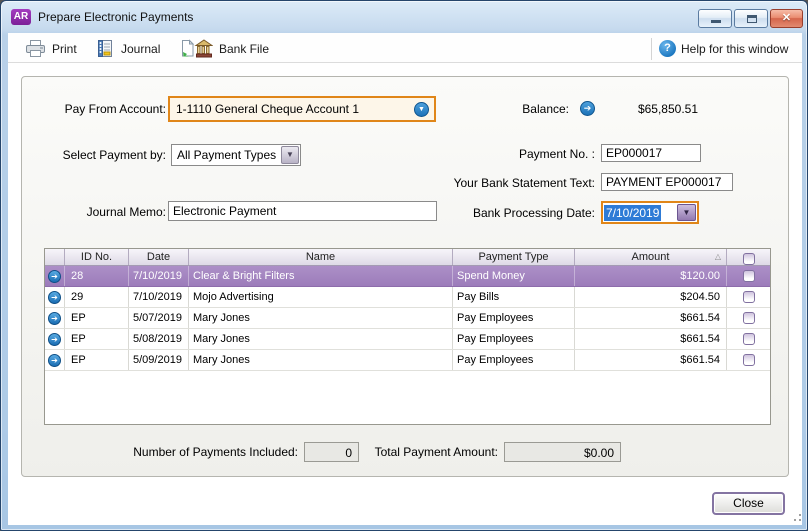  Describe the element at coordinates (786, 18) in the screenshot. I see `close-window-button: ✕` at that location.